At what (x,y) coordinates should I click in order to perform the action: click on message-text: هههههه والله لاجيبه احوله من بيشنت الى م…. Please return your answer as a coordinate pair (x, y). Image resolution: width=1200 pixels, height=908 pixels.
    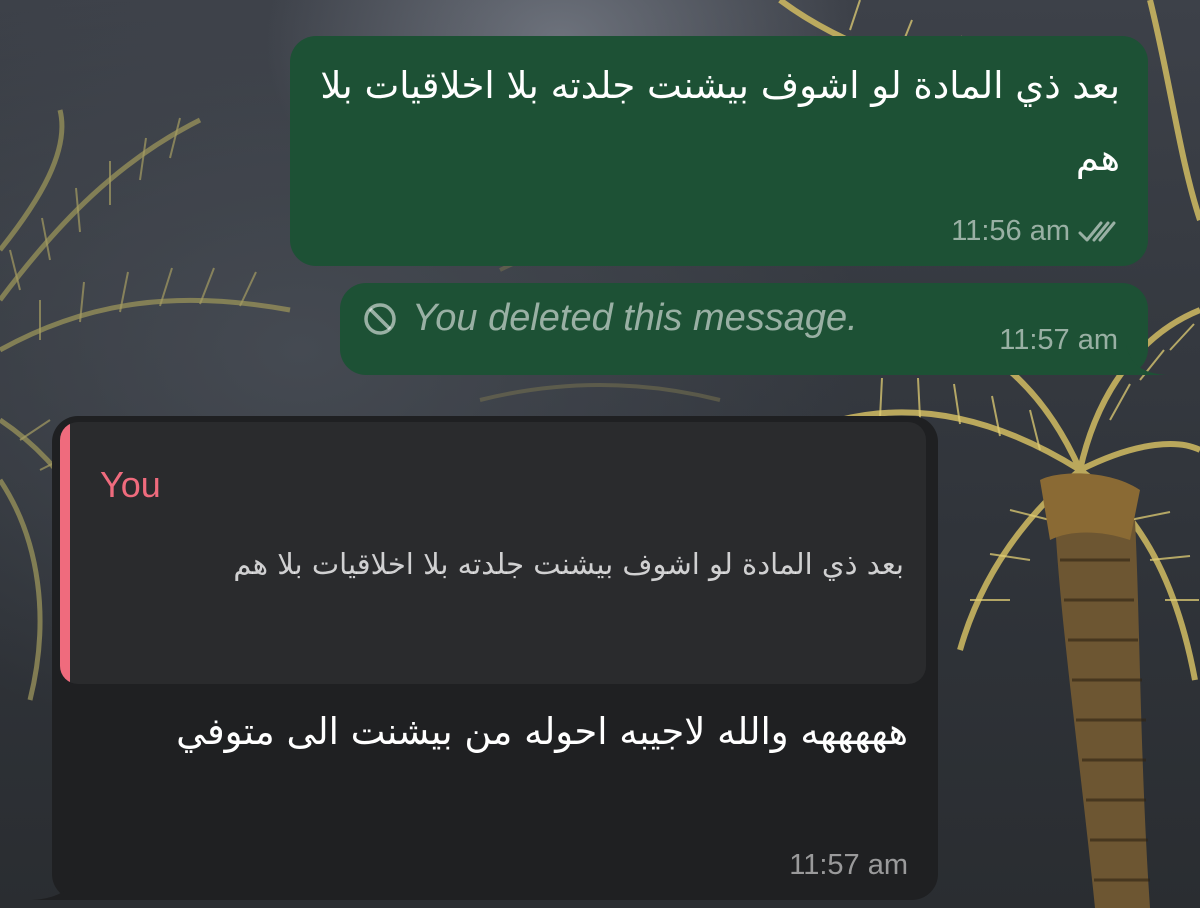
    Looking at the image, I should click on (542, 731).